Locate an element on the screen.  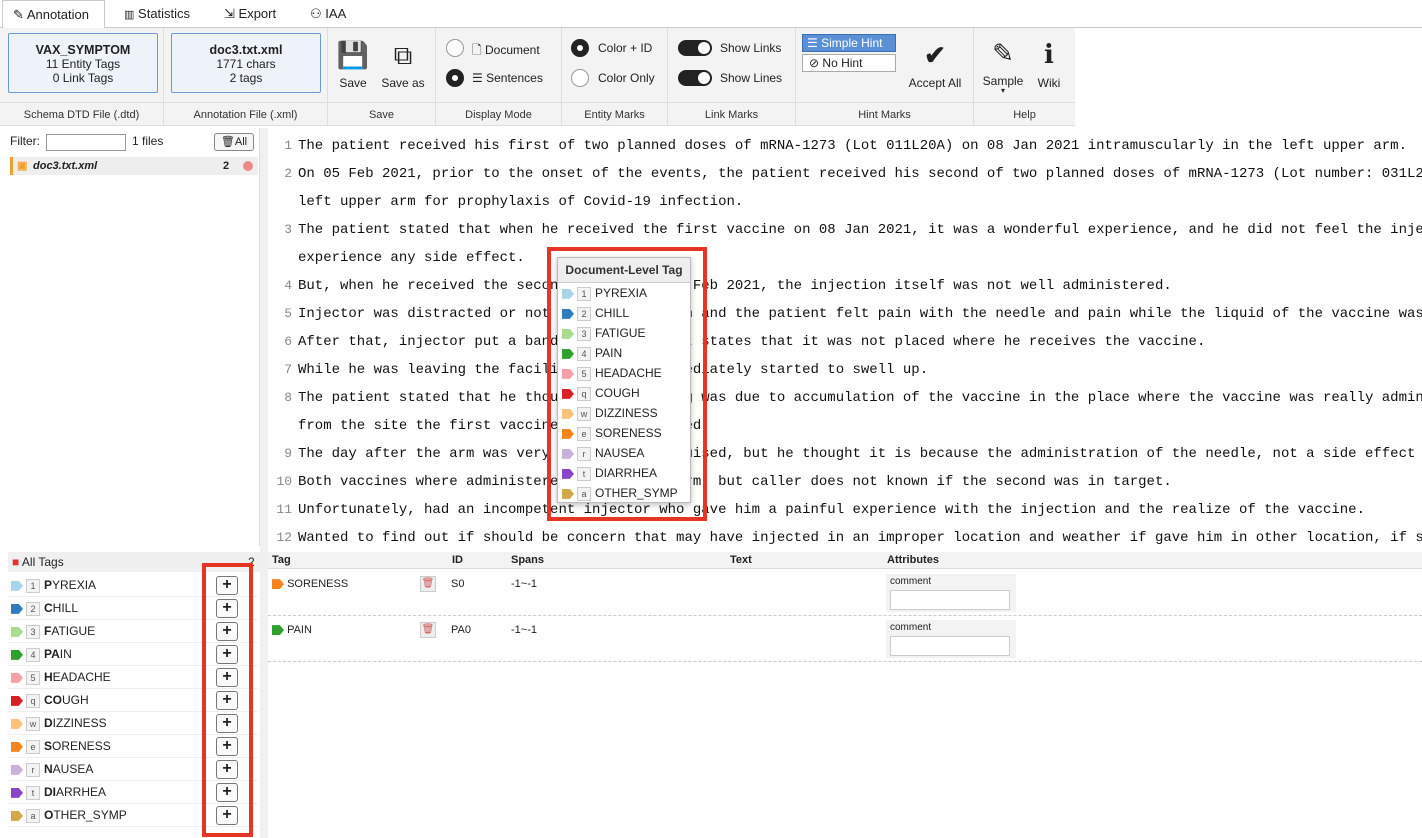
shortcut-key: 1 is located at coordinates (33, 585).